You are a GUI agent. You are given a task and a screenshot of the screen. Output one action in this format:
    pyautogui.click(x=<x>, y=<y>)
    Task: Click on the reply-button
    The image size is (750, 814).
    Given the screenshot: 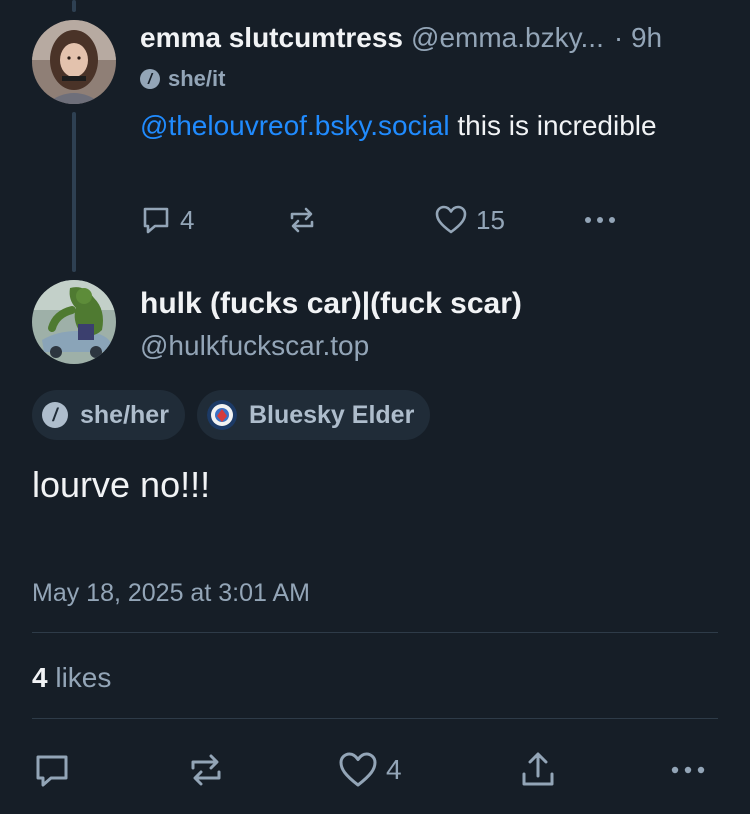 What is the action you would take?
    pyautogui.click(x=52, y=770)
    